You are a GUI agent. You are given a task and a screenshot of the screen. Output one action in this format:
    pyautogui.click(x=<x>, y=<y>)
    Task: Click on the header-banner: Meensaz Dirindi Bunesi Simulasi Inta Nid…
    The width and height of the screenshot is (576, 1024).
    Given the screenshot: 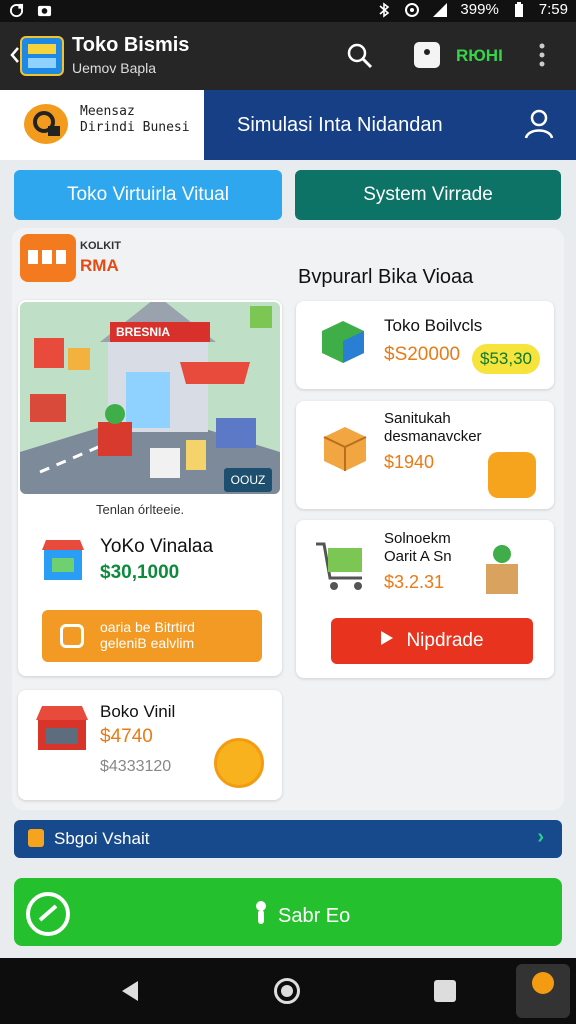 What is the action you would take?
    pyautogui.click(x=288, y=125)
    